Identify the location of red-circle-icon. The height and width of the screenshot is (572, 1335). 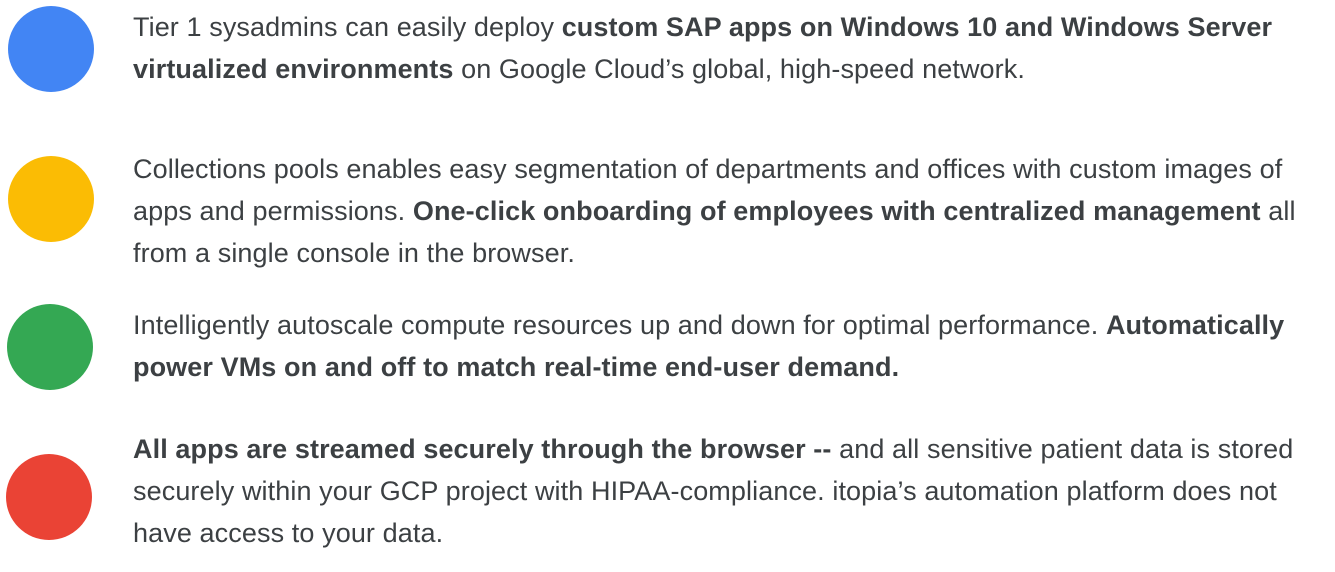
(49, 497).